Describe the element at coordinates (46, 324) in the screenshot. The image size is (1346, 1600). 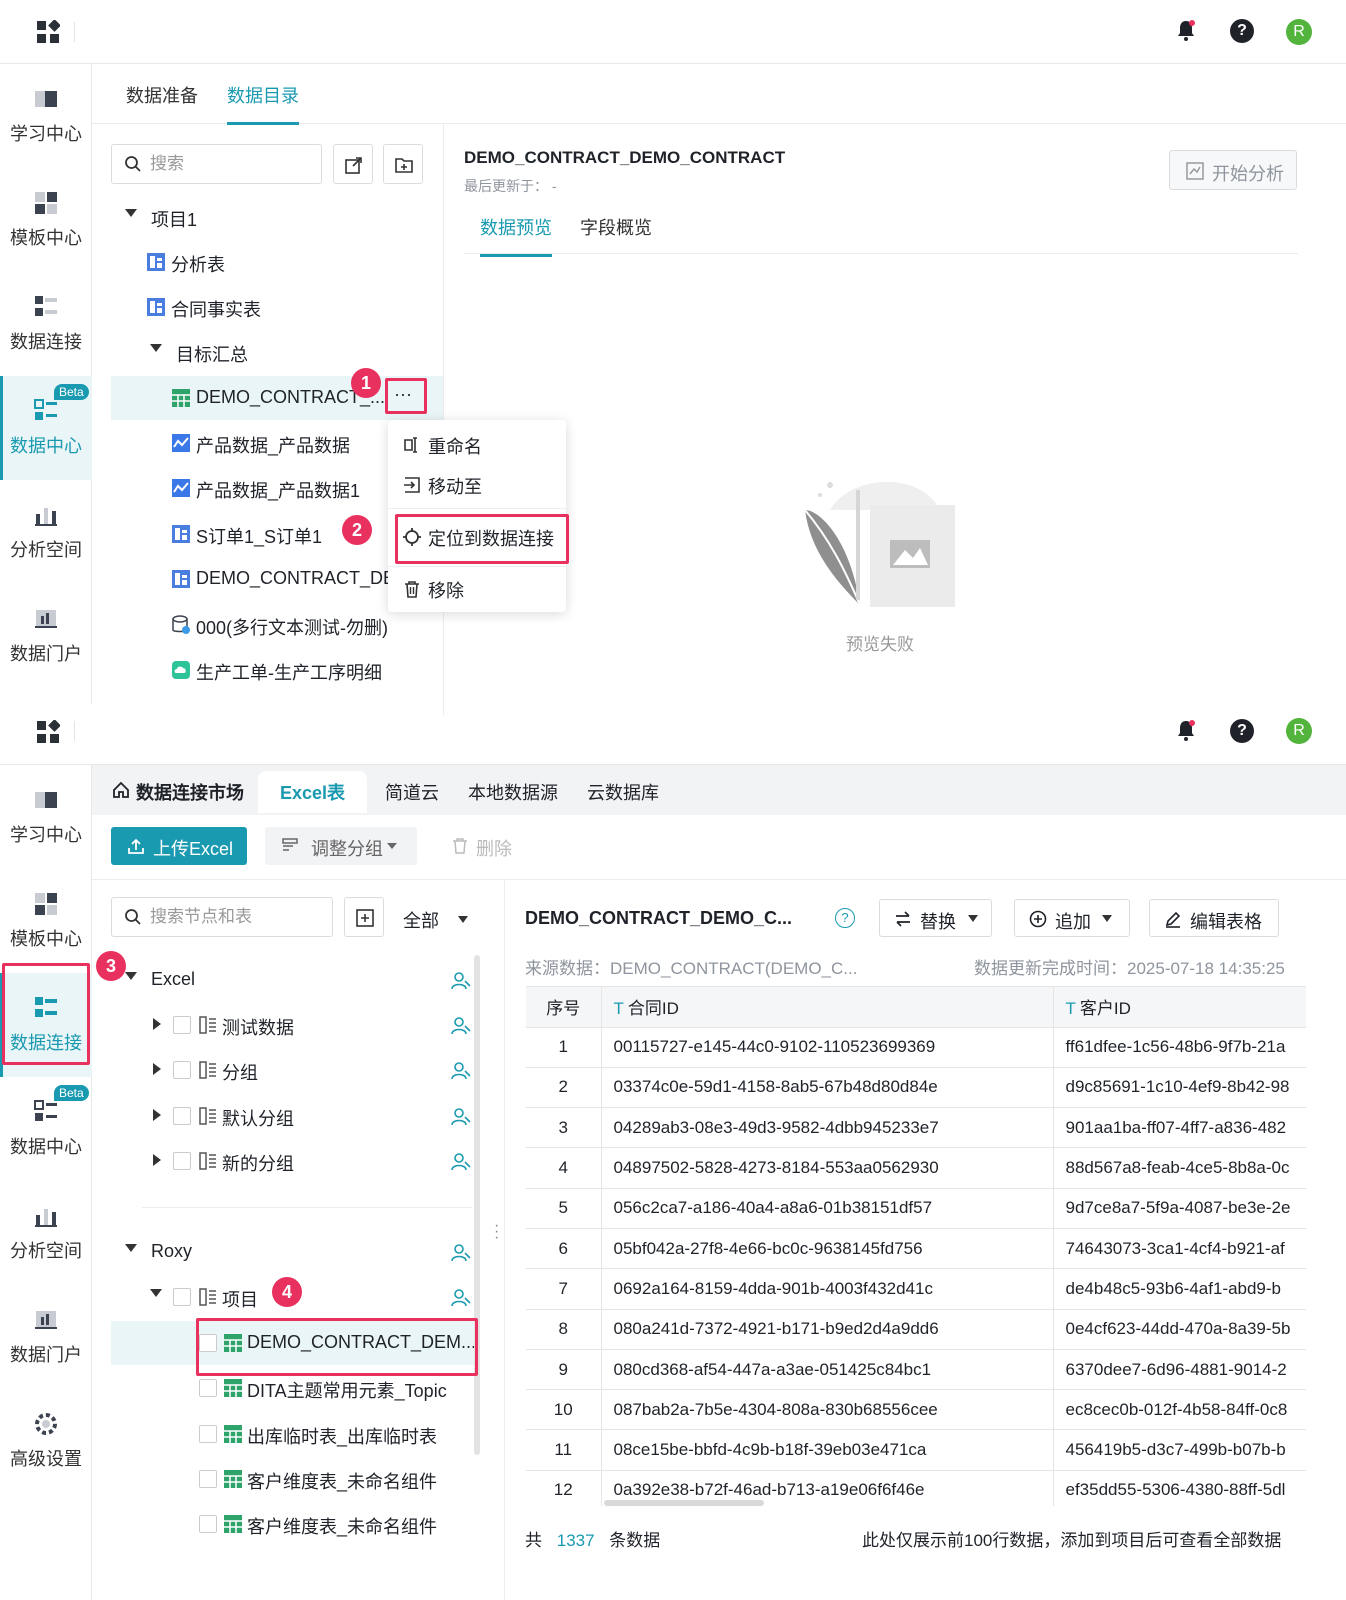
I see `nav-data-connection: 数据连接` at that location.